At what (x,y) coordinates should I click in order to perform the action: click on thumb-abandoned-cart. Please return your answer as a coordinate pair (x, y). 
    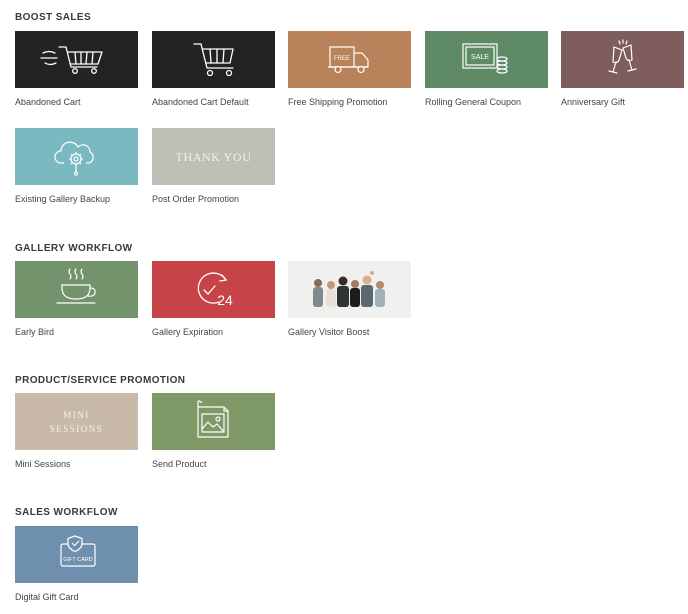
    Looking at the image, I should click on (76, 59).